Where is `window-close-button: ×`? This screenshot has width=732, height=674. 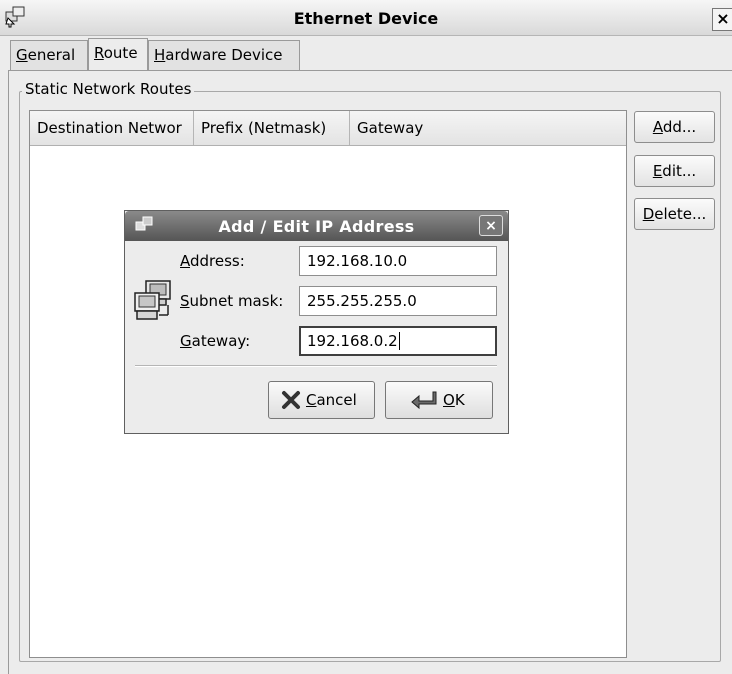 window-close-button: × is located at coordinates (722, 19).